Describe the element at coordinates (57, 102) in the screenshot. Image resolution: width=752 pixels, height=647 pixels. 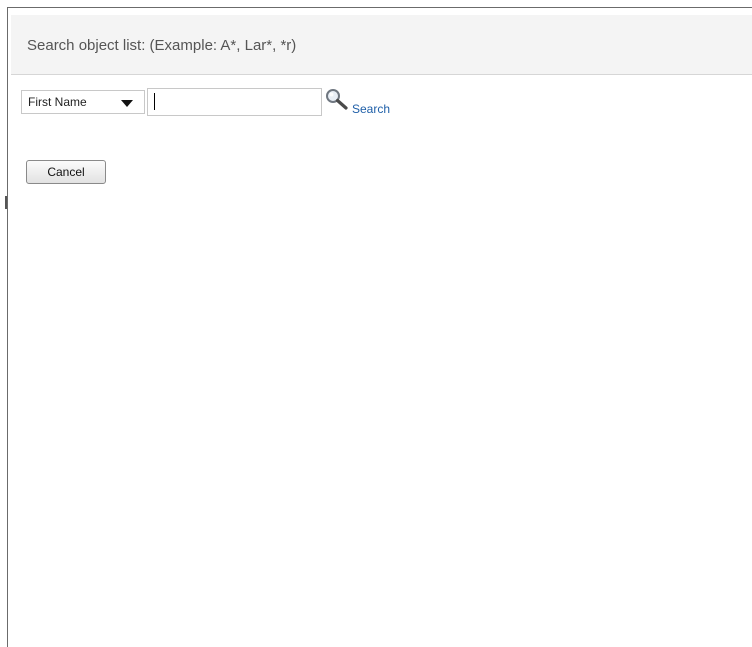
I see `field-select-value: First Name` at that location.